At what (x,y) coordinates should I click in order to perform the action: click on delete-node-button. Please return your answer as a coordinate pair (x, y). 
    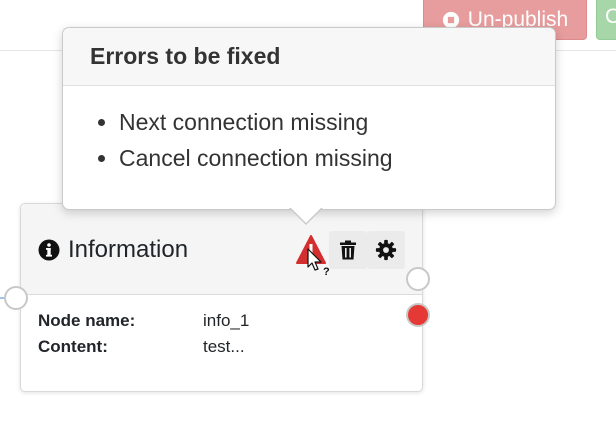
    Looking at the image, I should click on (348, 250).